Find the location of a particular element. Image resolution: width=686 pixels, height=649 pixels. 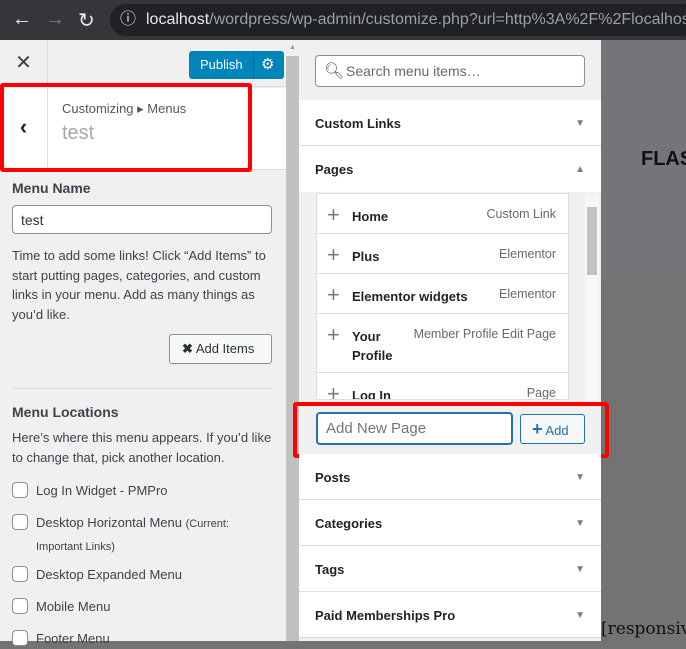

section-pages: Pages ▲ is located at coordinates (450, 169).